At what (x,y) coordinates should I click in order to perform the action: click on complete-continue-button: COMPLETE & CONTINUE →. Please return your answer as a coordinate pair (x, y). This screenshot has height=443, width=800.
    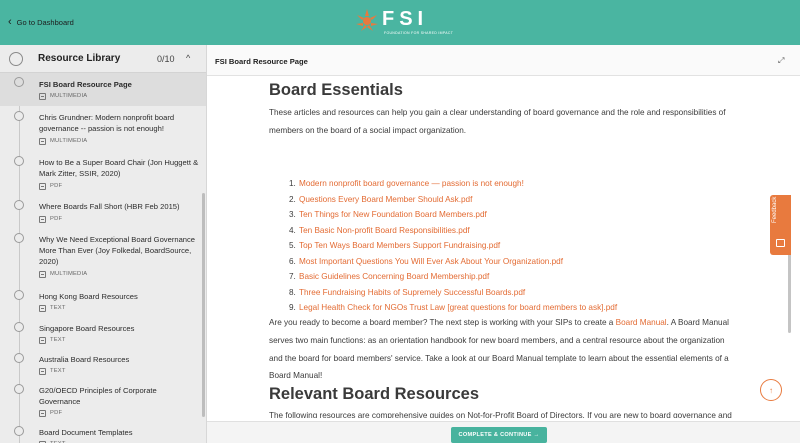
    Looking at the image, I should click on (499, 435).